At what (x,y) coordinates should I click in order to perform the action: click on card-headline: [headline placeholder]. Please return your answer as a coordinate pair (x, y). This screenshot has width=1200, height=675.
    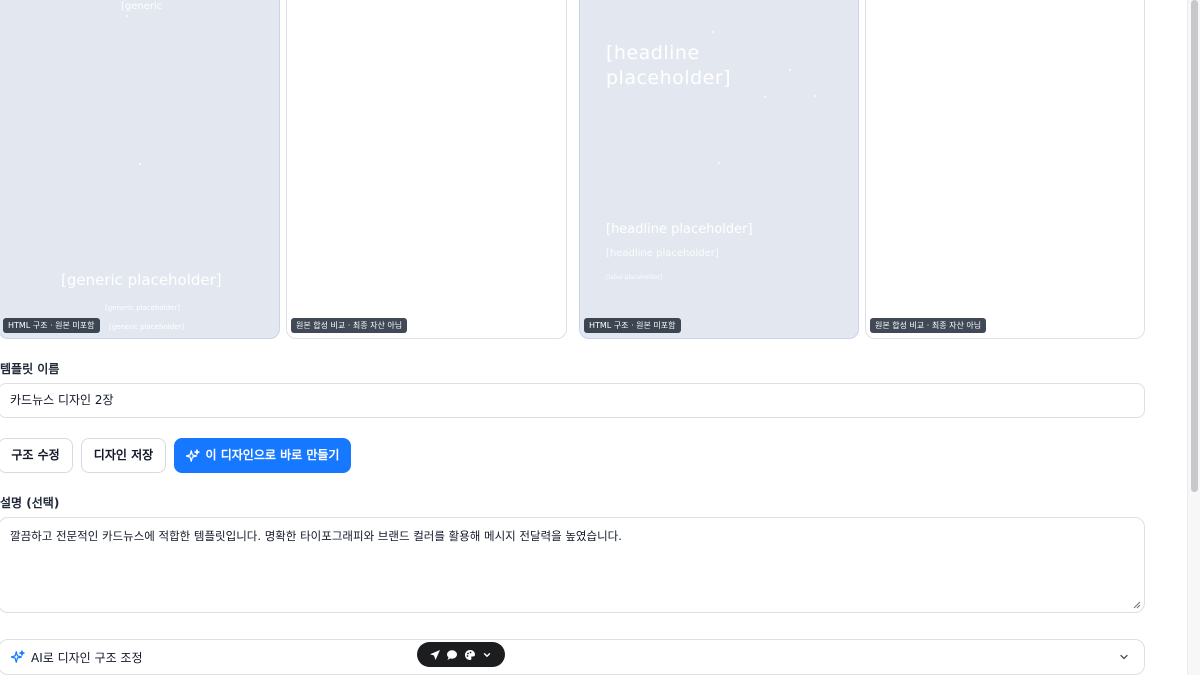
    Looking at the image, I should click on (679, 229).